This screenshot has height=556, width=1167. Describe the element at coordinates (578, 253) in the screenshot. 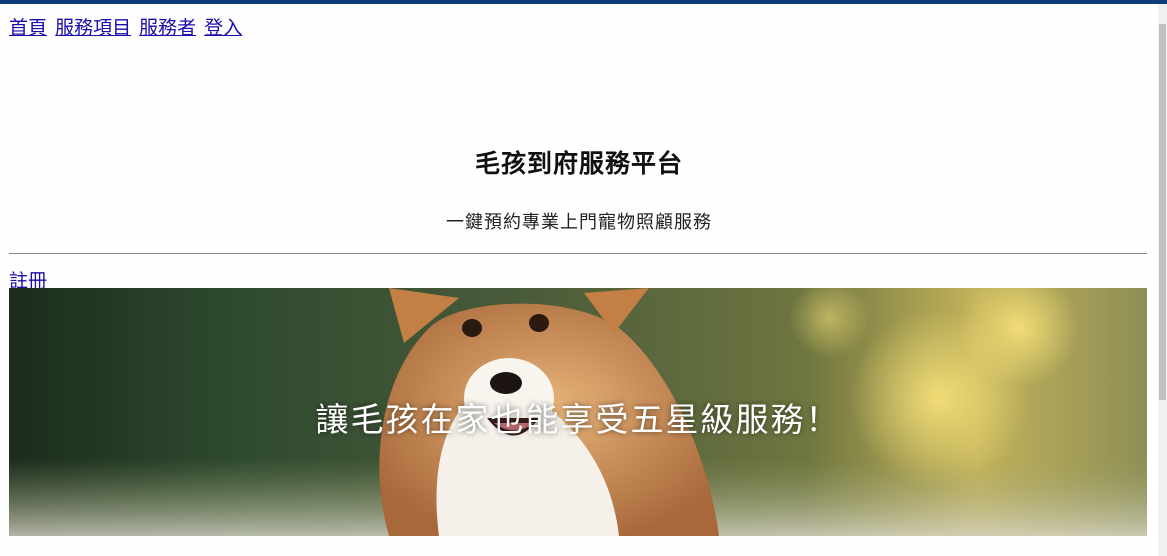

I see `divider` at that location.